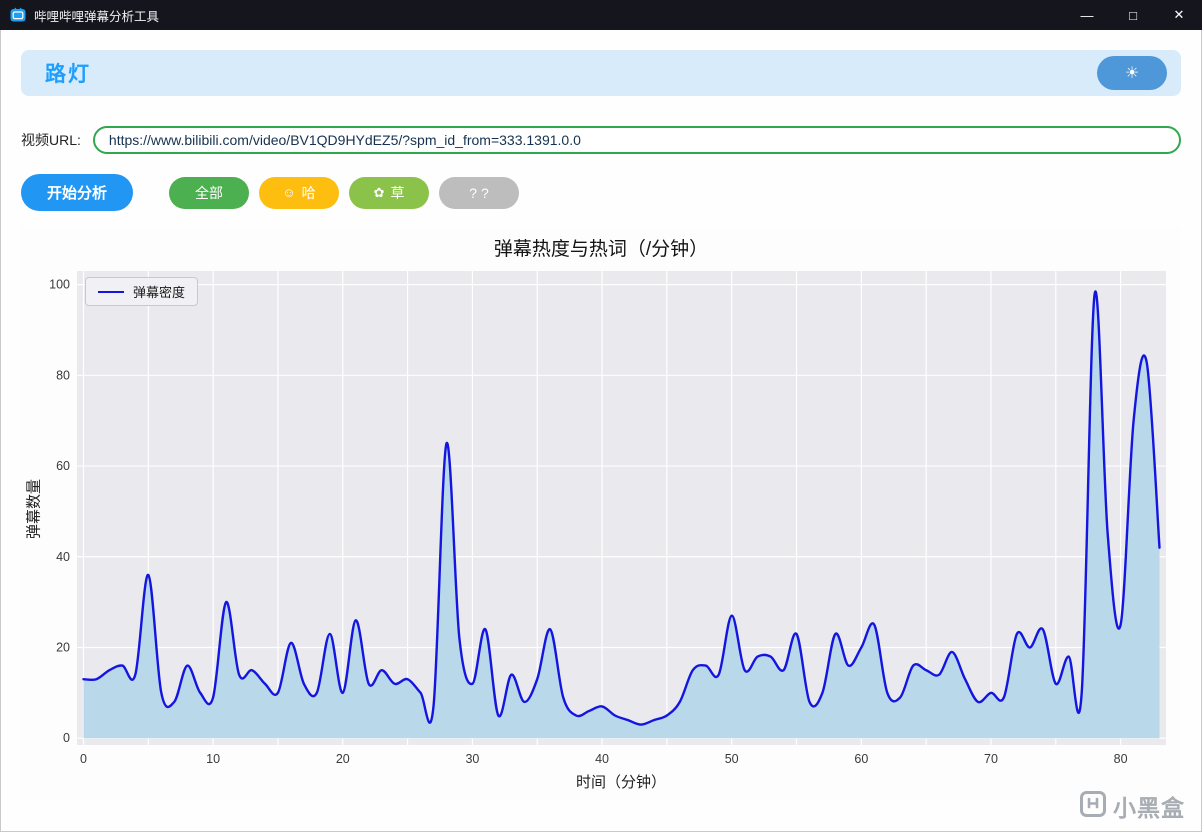 The image size is (1202, 832). What do you see at coordinates (209, 192) in the screenshot?
I see `filter-button-all: 全部` at bounding box center [209, 192].